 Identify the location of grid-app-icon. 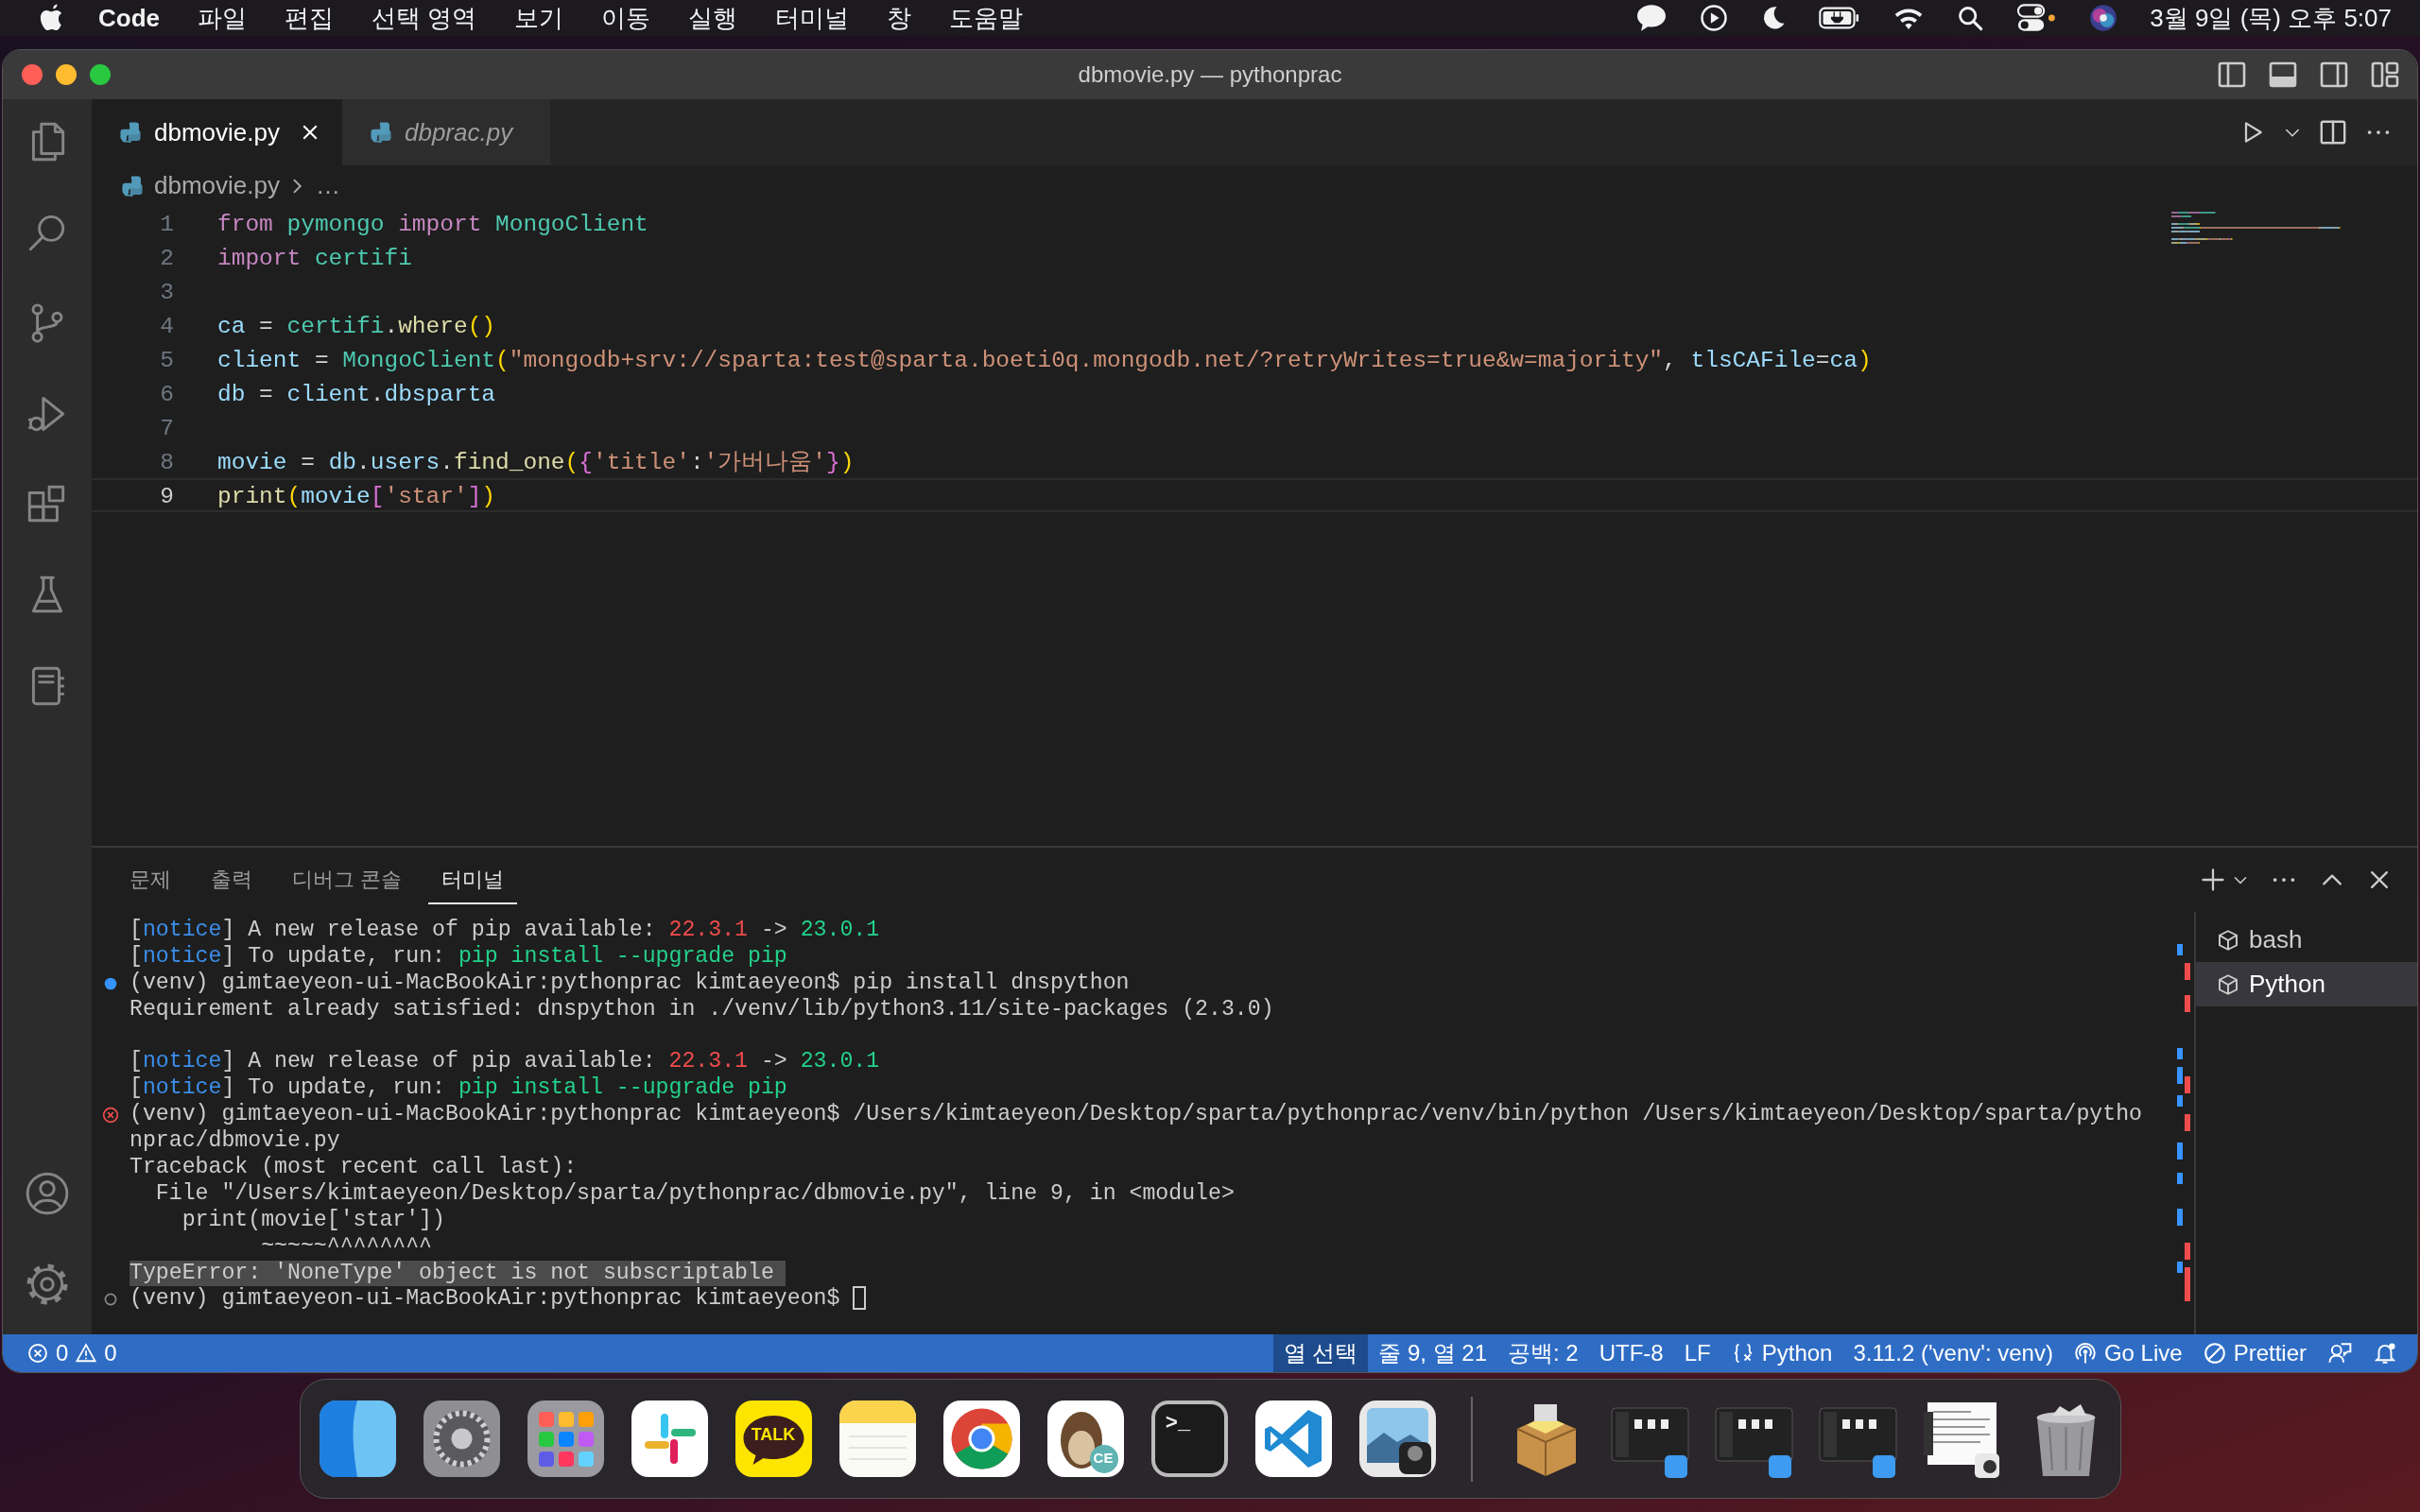
(565, 1439).